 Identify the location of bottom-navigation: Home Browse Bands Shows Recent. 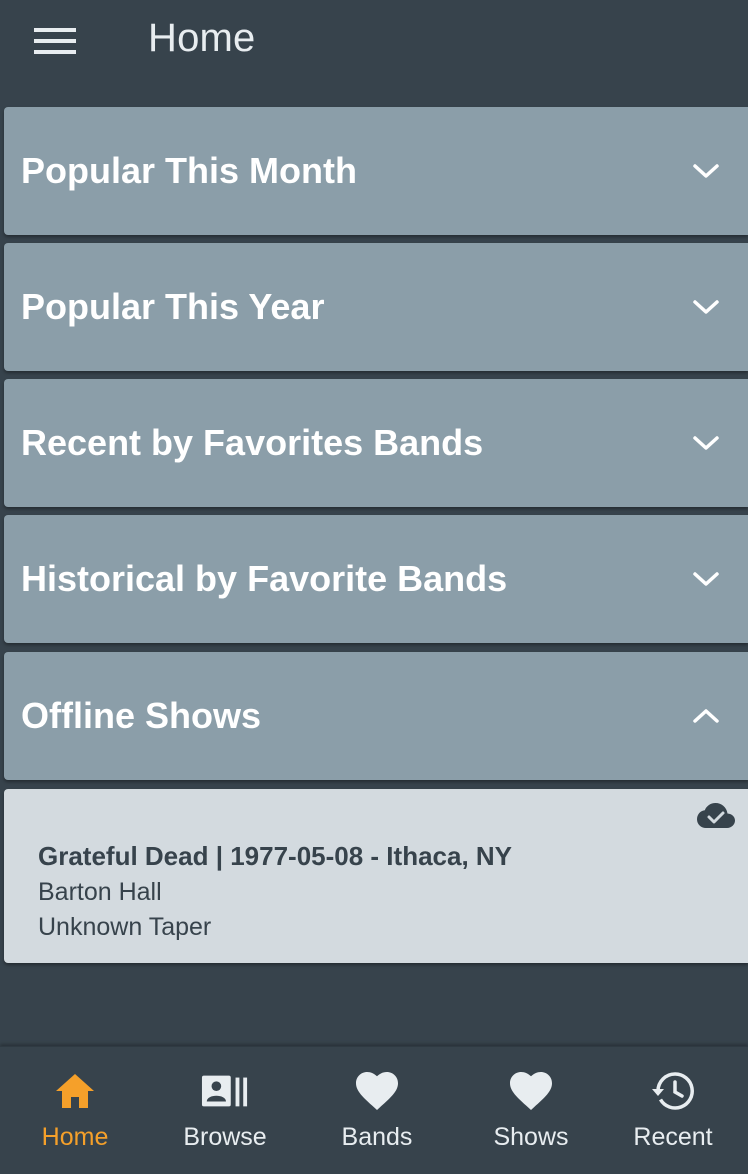
(374, 1110).